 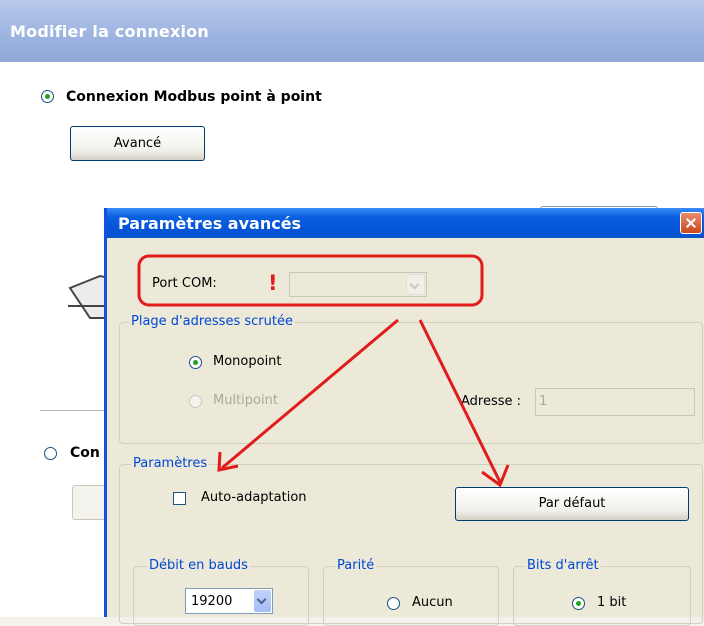 I want to click on window-titlebar: Modifier la connexion, so click(x=352, y=31).